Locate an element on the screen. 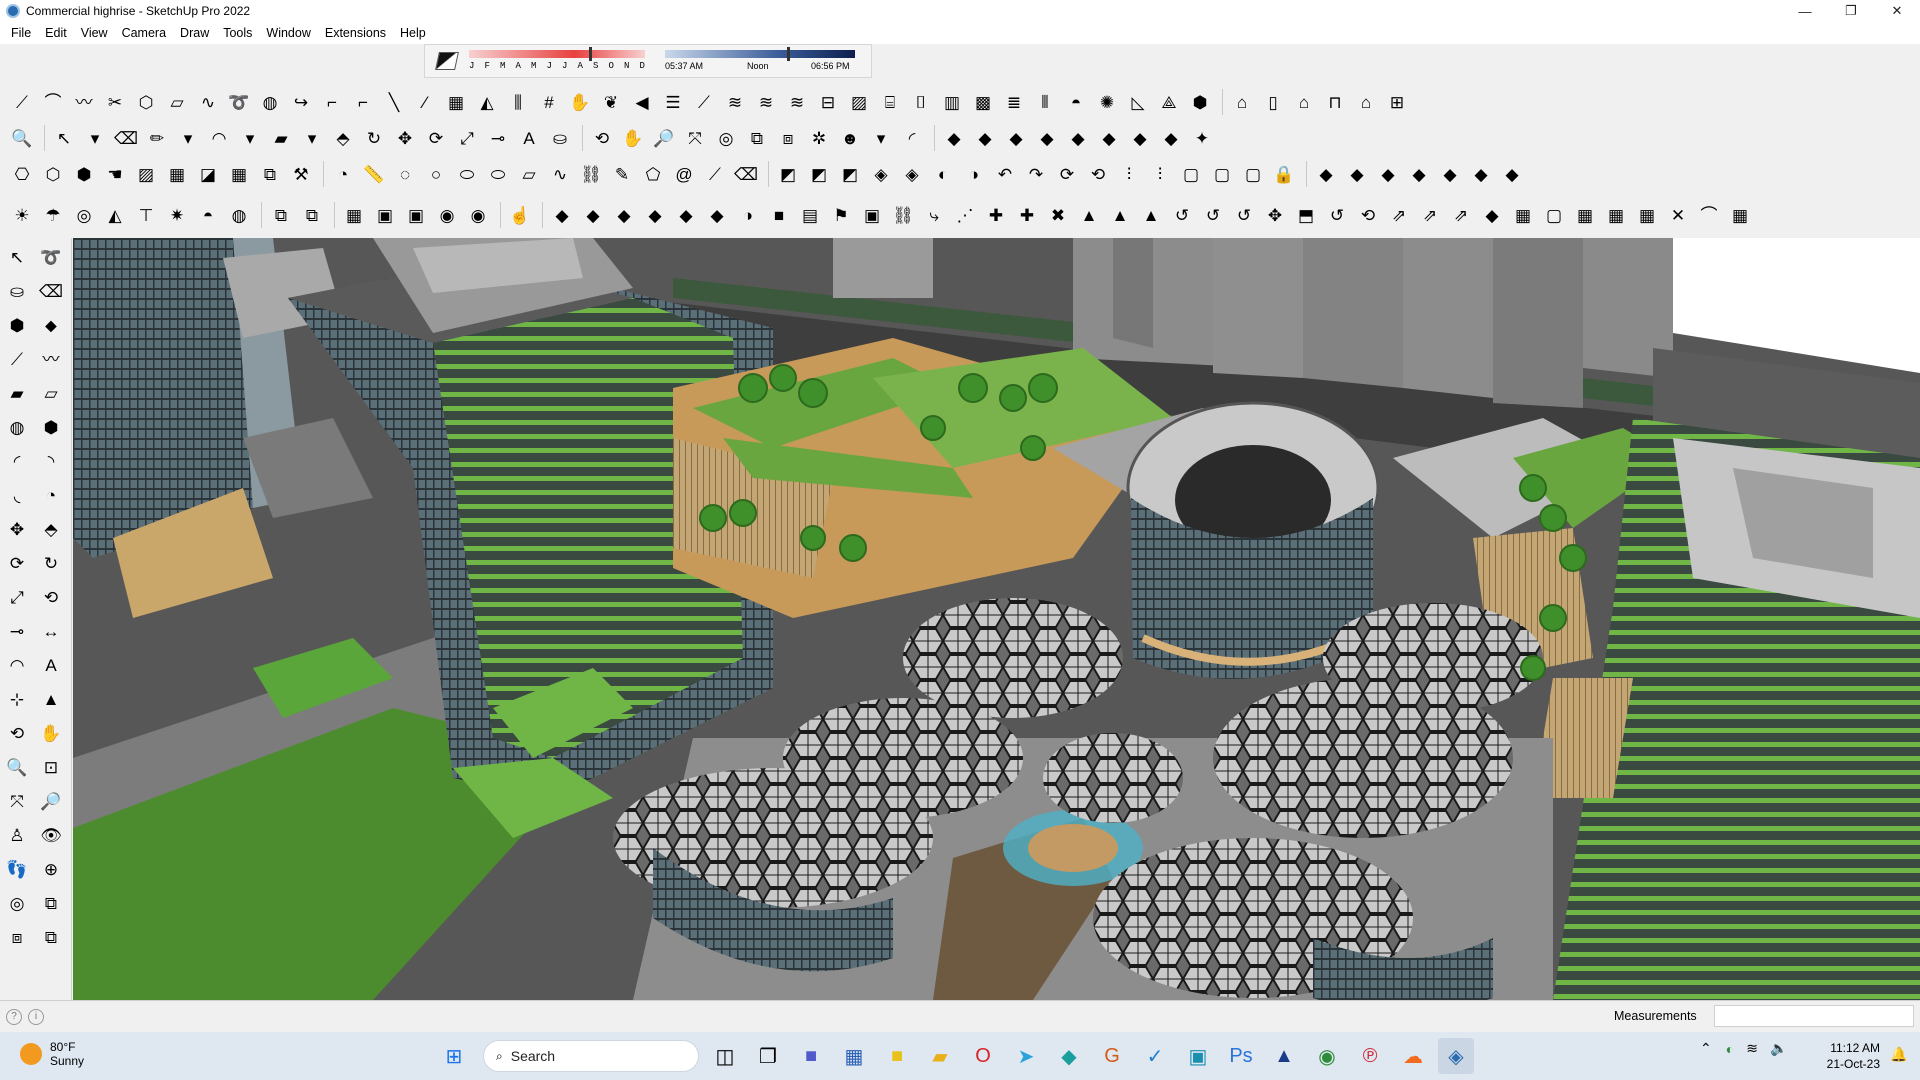 This screenshot has height=1080, width=1920. scale-icon: ⤢ is located at coordinates (467, 138).